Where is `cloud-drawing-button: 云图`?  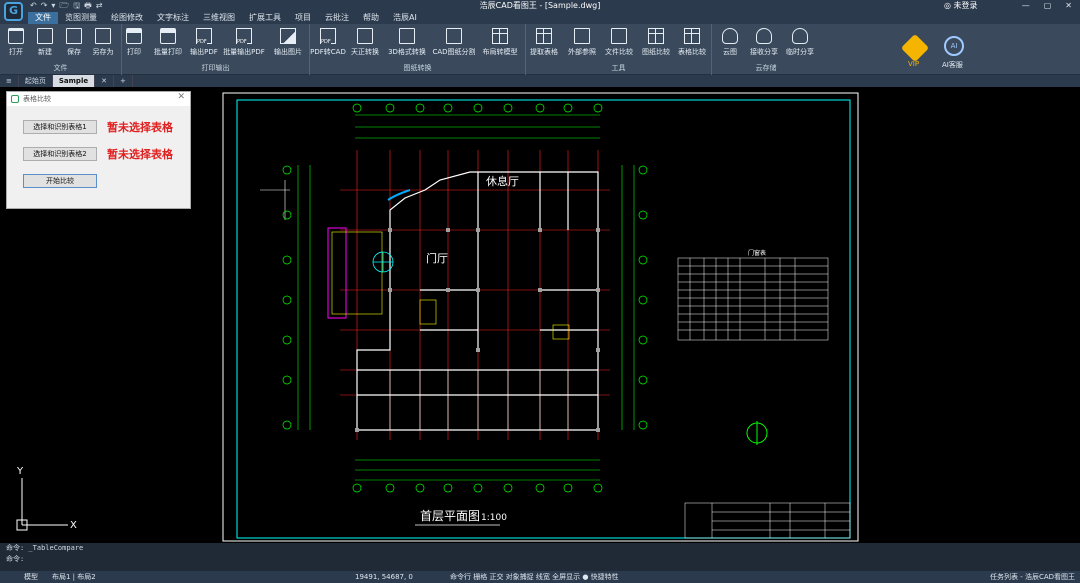 cloud-drawing-button: 云图 is located at coordinates (730, 41).